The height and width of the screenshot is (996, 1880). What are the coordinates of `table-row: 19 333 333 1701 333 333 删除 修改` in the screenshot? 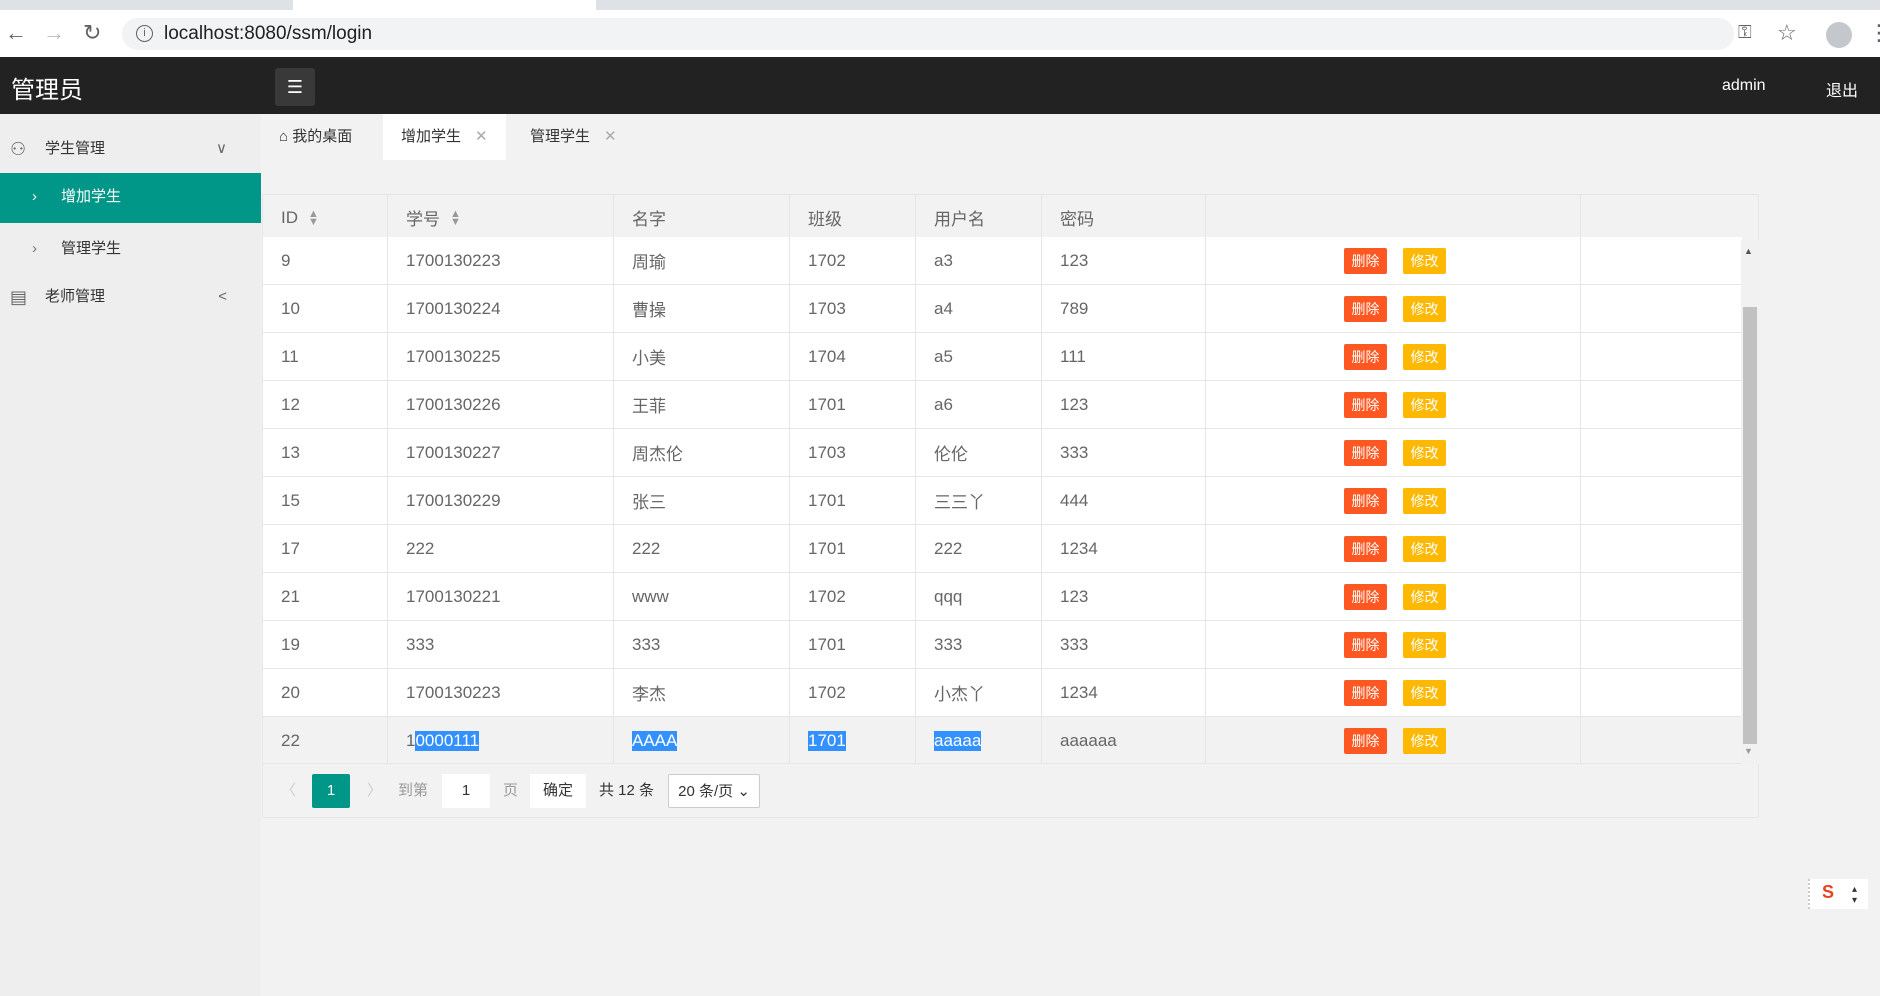 It's located at (1002, 645).